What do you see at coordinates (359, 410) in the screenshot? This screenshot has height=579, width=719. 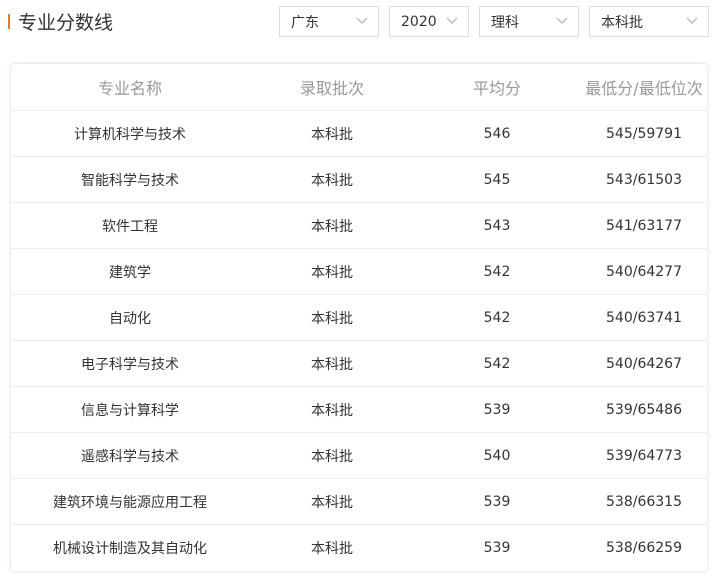 I see `table-row: 信息与计算科学 本科批 539 539/65486` at bounding box center [359, 410].